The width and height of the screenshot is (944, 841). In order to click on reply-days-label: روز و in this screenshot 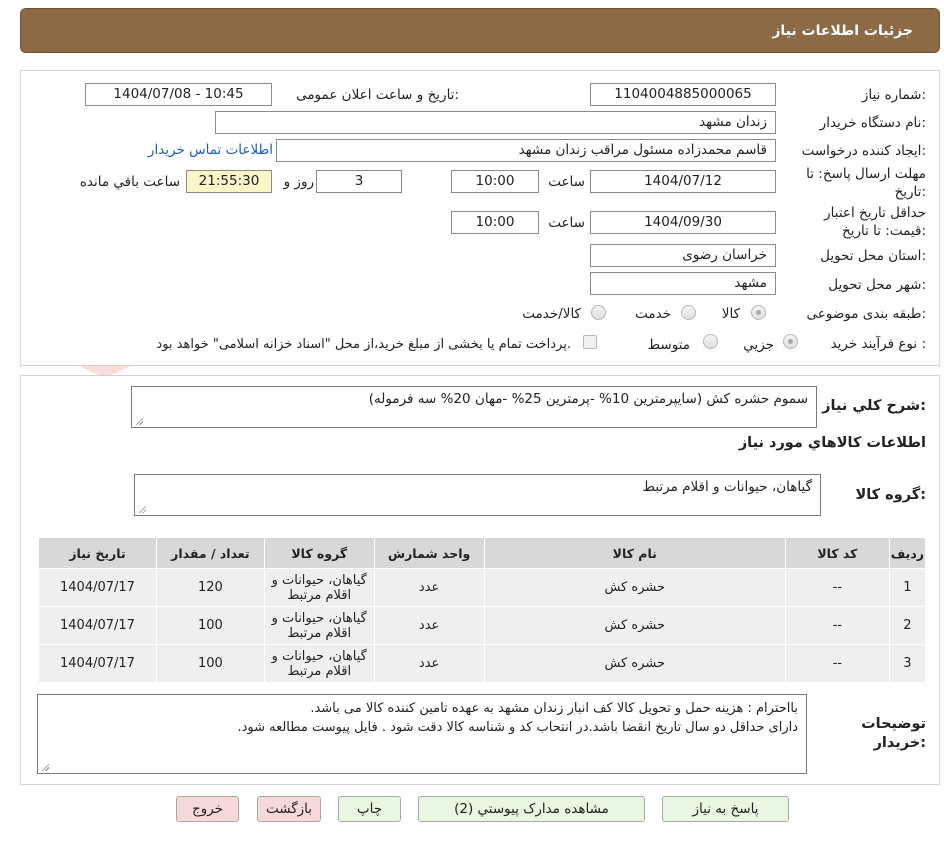, I will do `click(298, 182)`.